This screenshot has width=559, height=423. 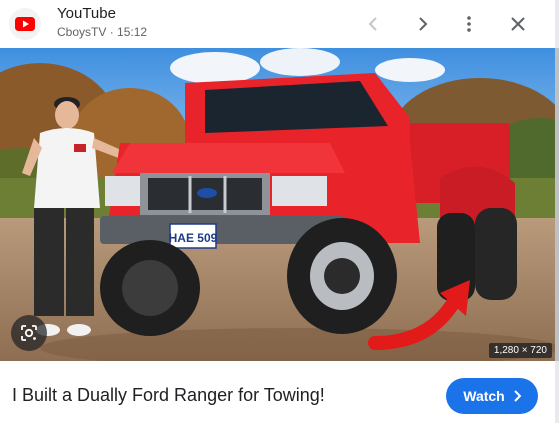 I want to click on watch-button: Watch, so click(x=492, y=396).